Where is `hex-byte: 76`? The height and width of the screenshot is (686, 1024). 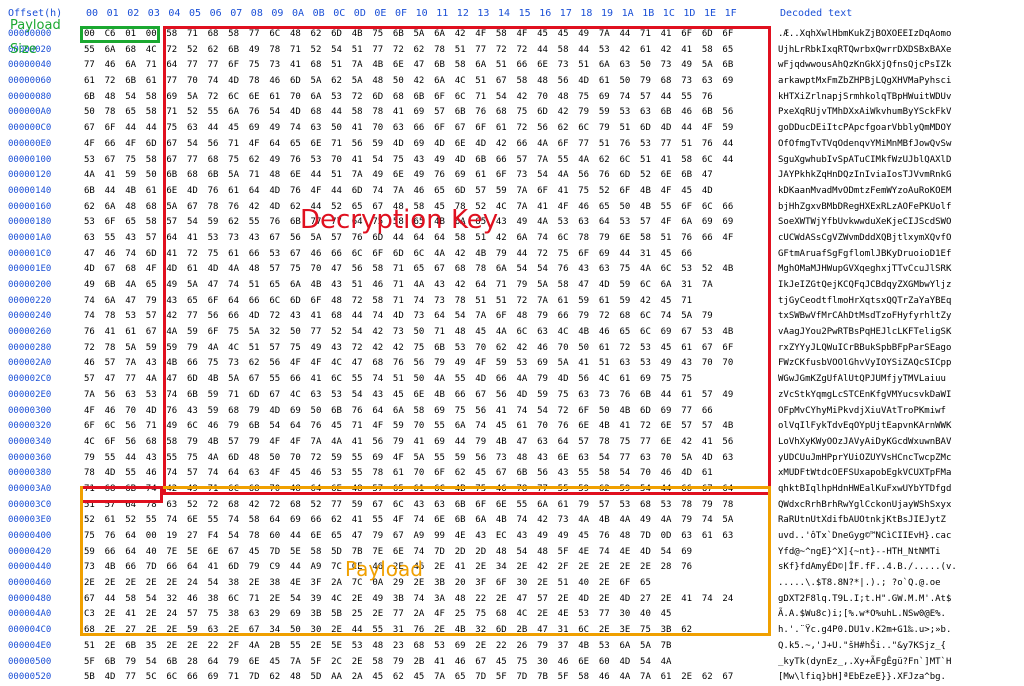 hex-byte: 76 is located at coordinates (94, 333).